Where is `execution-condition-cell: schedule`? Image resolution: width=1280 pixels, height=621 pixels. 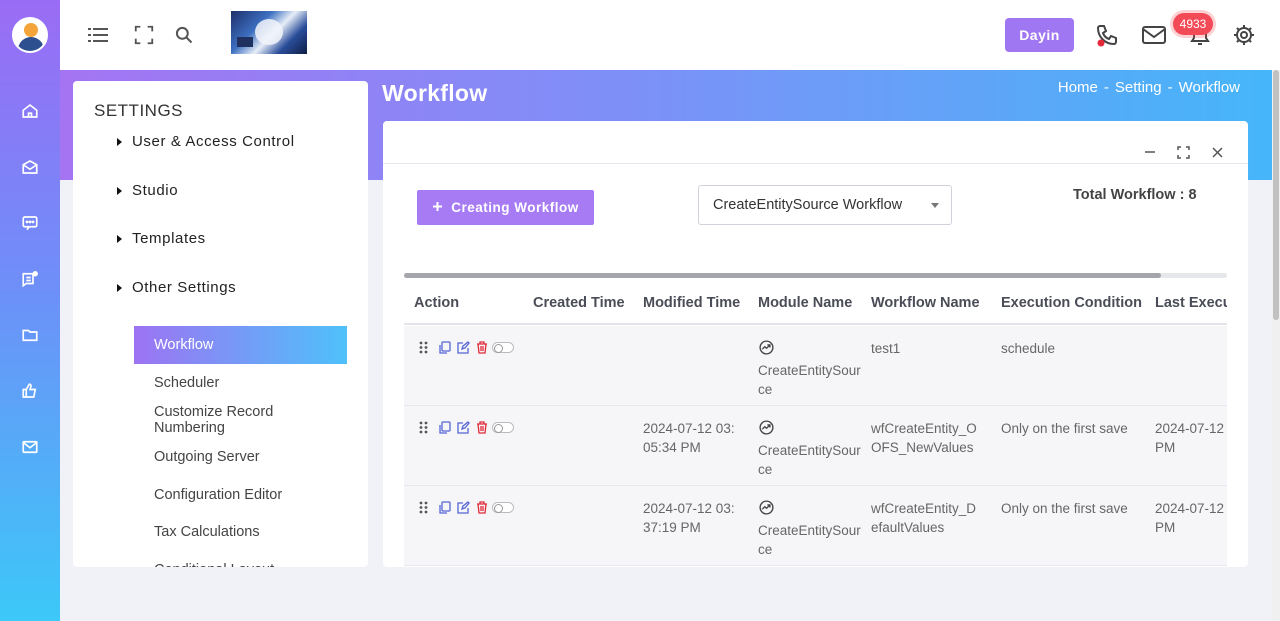 execution-condition-cell: schedule is located at coordinates (1028, 348).